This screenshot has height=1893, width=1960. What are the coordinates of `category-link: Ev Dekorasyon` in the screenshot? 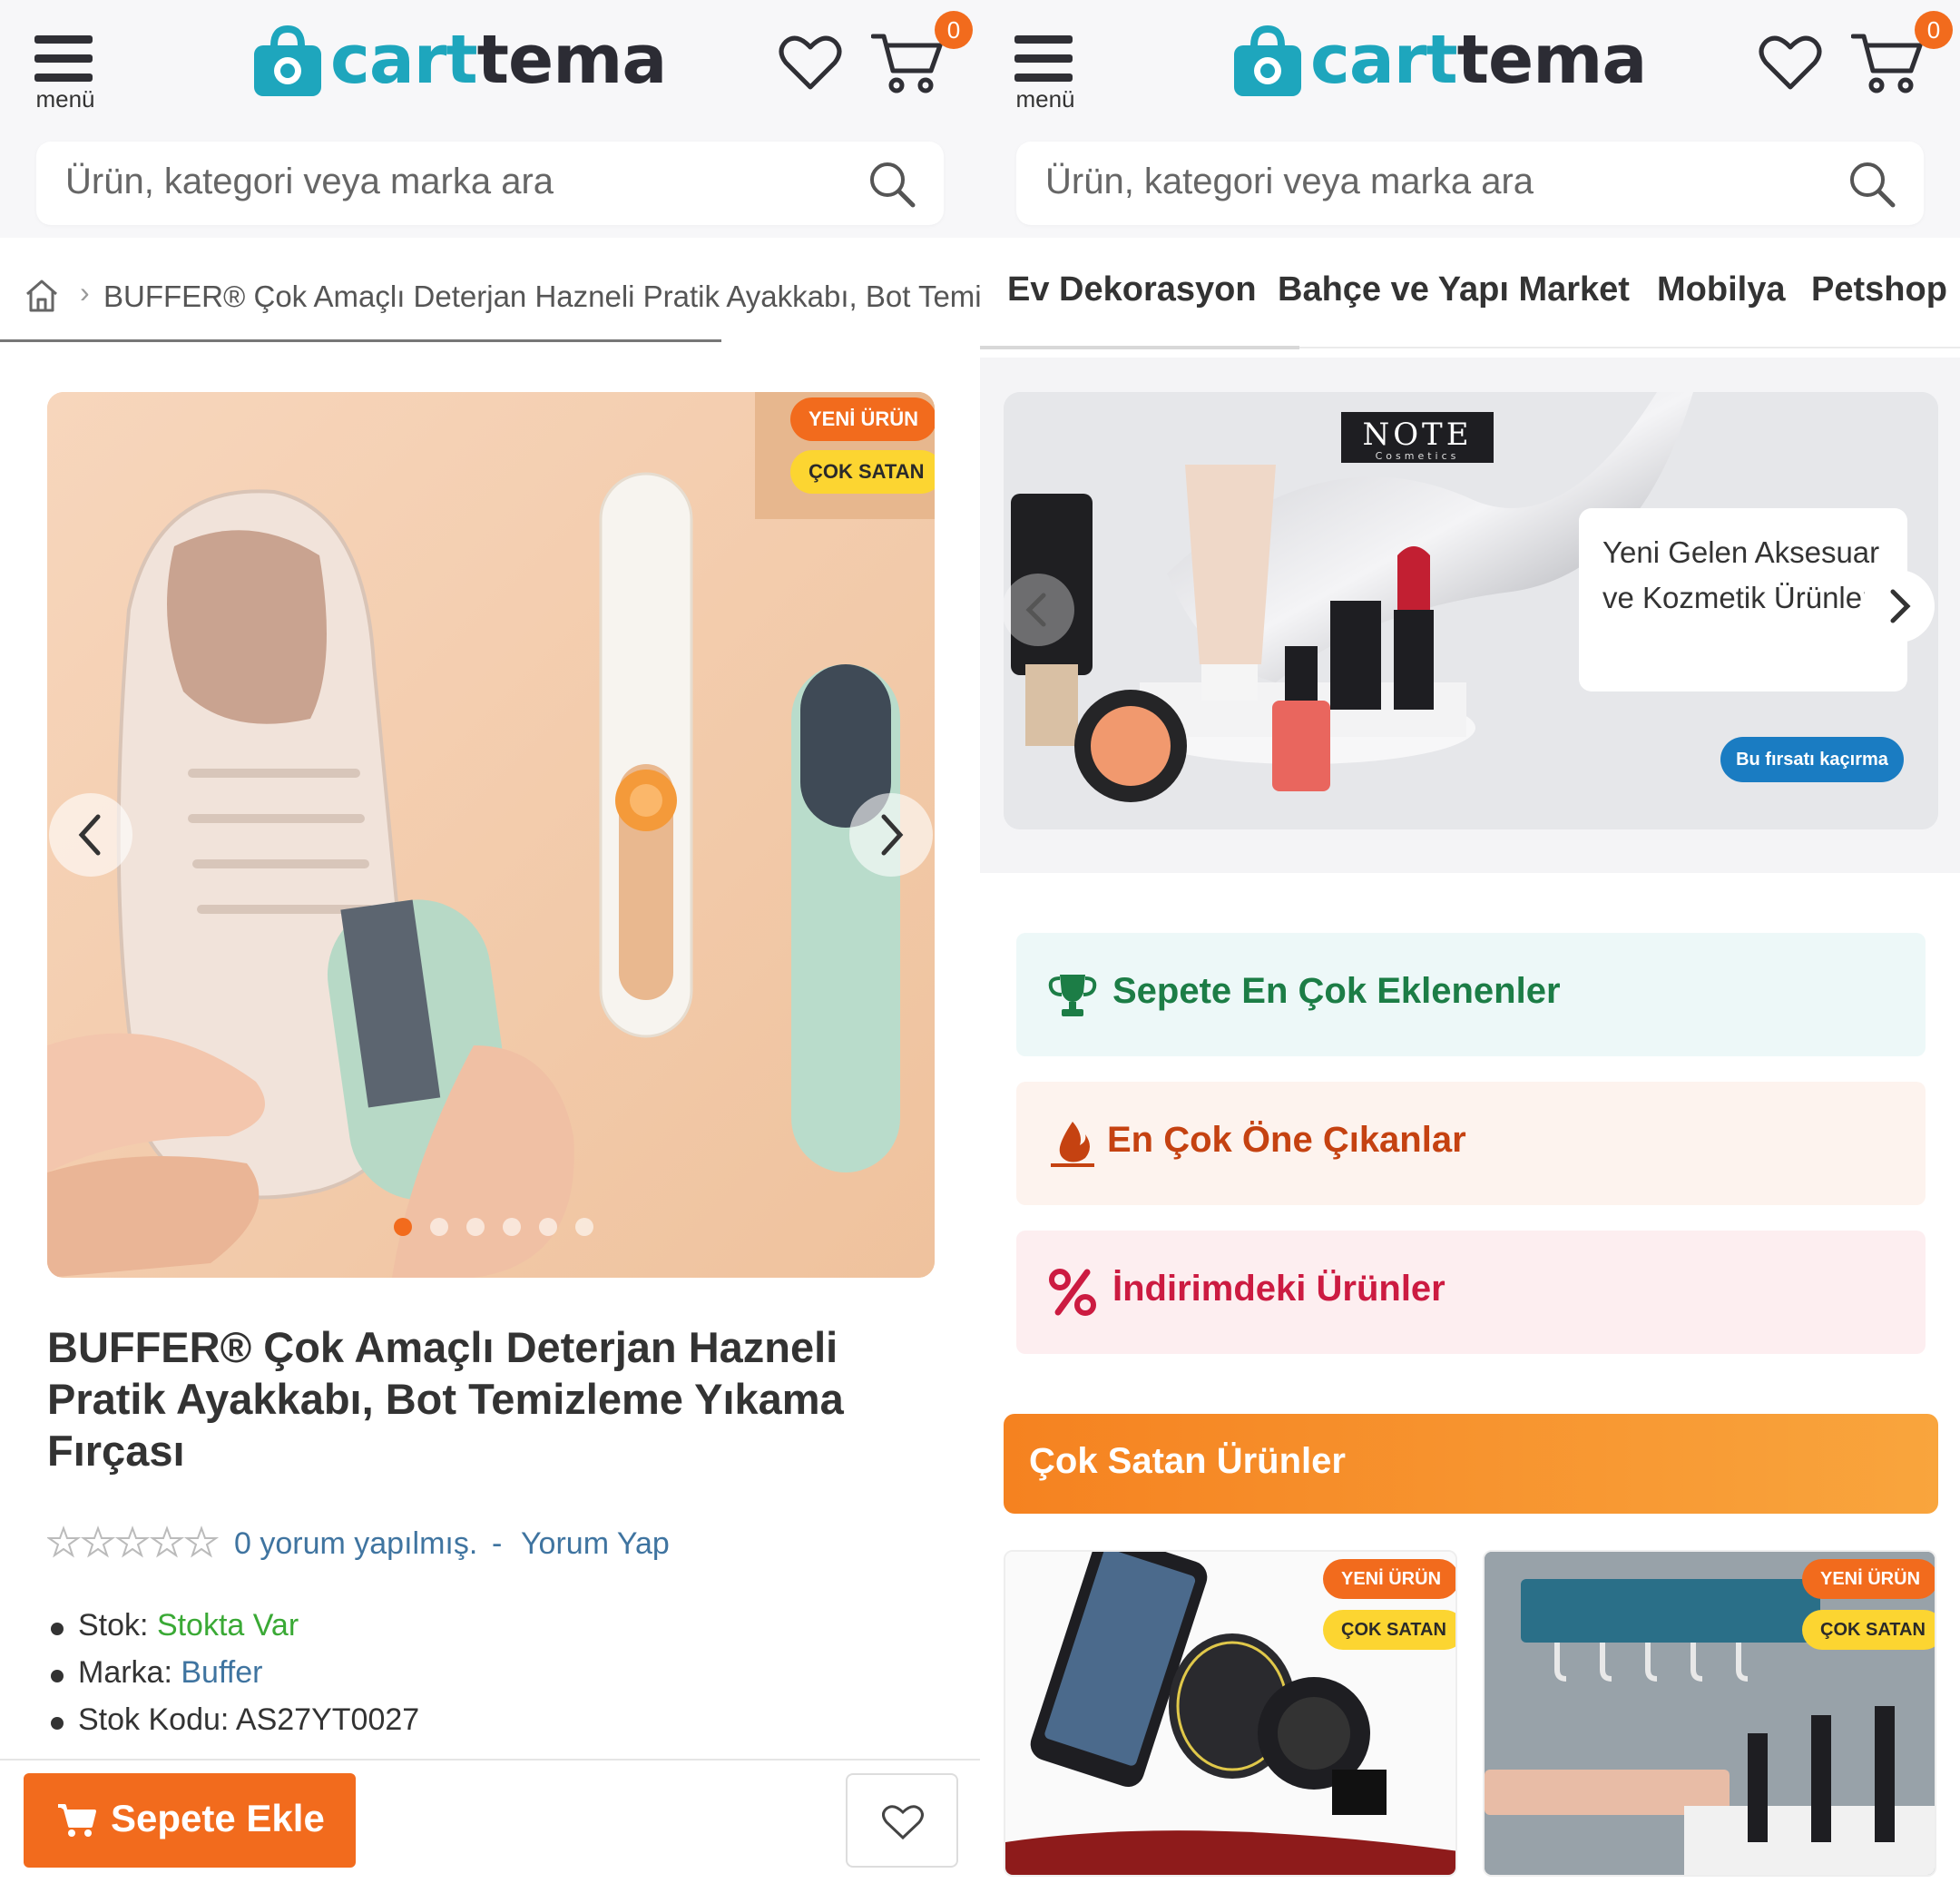 It's located at (1132, 289).